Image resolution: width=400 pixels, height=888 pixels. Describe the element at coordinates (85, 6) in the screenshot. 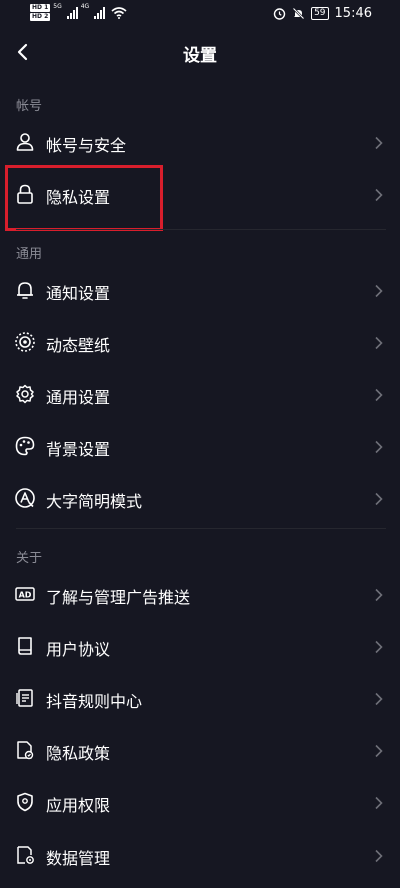

I see `network-type-2: 4G` at that location.